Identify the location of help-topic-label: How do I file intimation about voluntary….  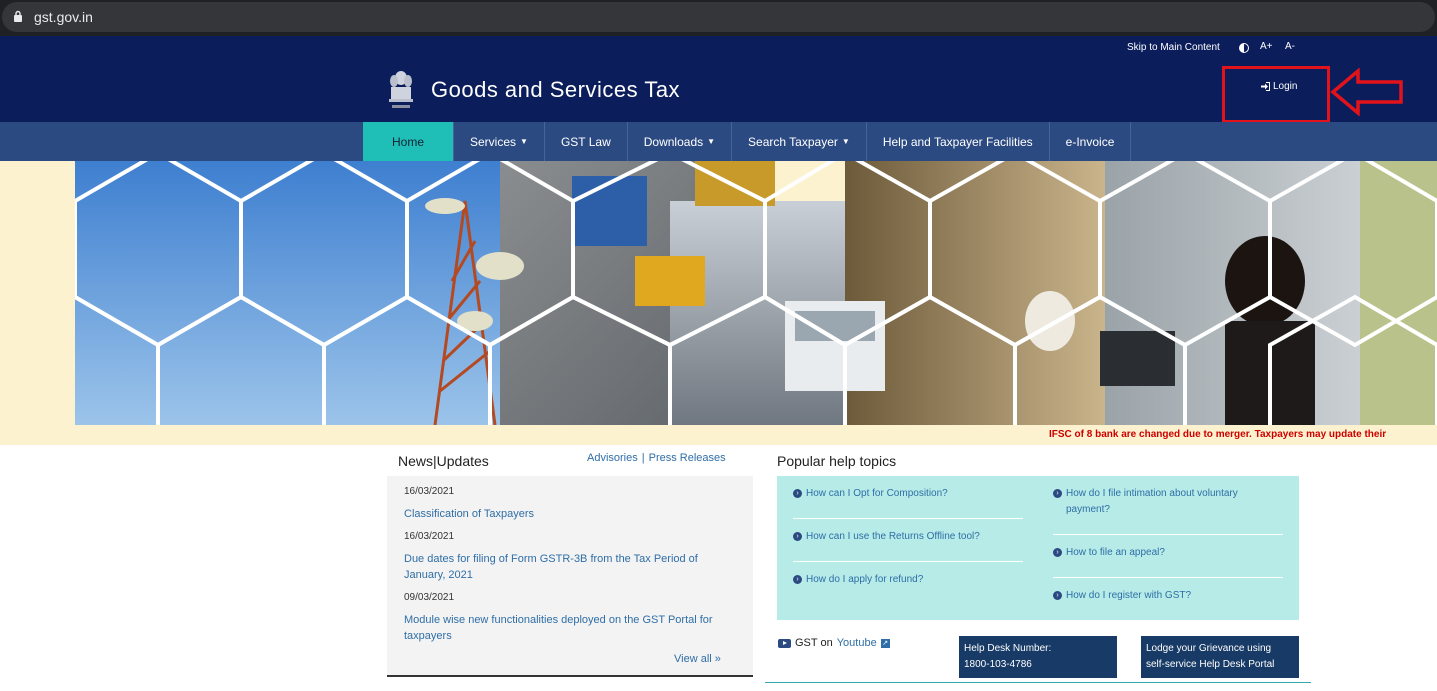
(1152, 501).